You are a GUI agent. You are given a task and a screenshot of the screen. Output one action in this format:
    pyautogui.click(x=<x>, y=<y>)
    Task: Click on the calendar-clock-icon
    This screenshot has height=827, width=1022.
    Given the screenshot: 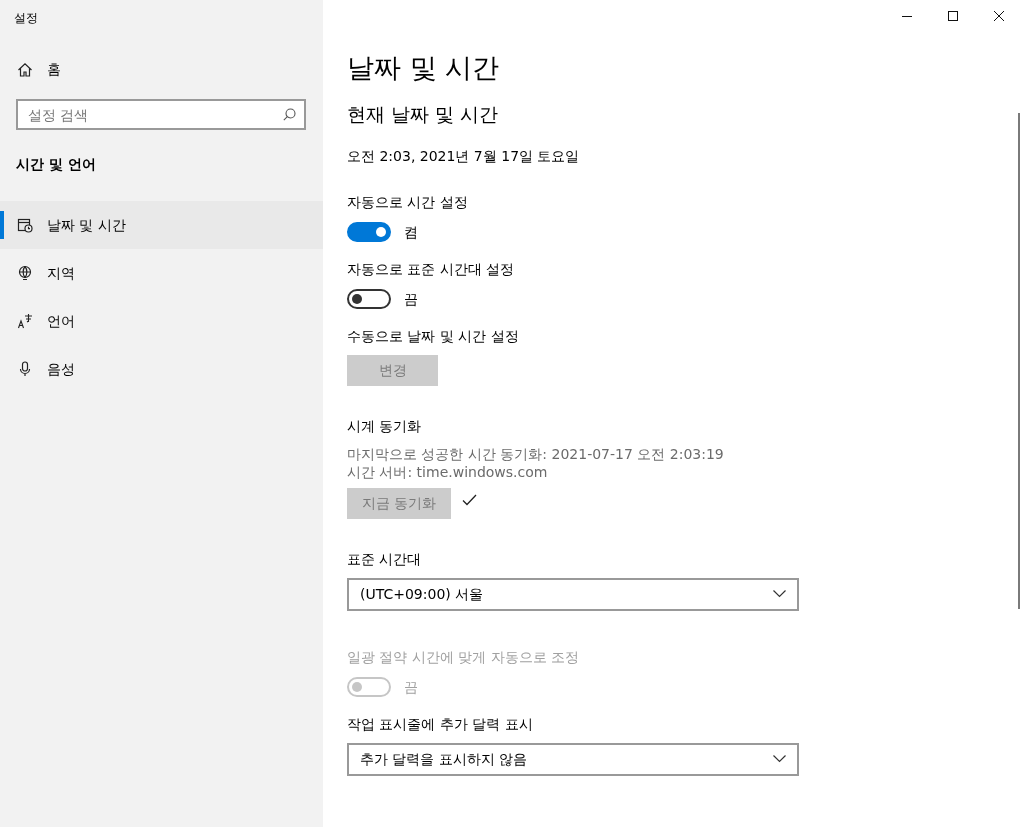 What is the action you would take?
    pyautogui.click(x=25, y=225)
    